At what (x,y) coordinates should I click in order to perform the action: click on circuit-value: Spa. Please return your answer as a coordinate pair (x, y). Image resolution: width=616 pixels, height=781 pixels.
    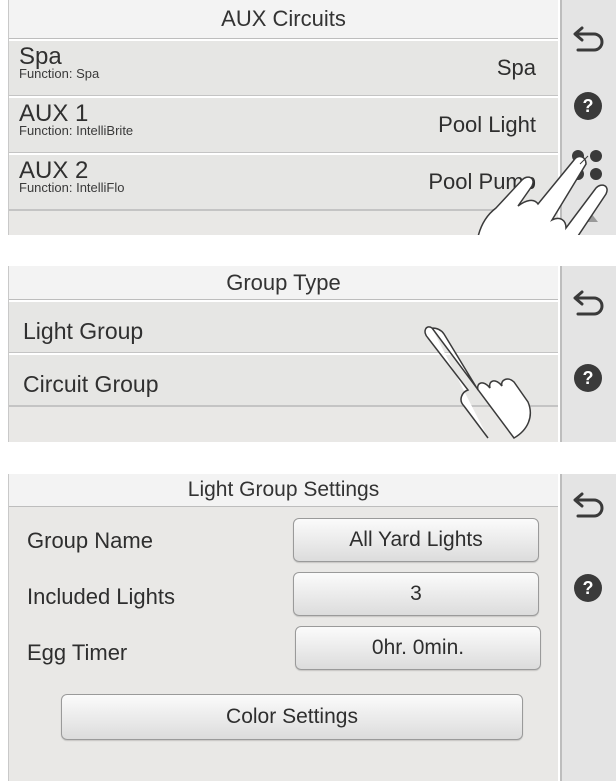
    Looking at the image, I should click on (516, 67).